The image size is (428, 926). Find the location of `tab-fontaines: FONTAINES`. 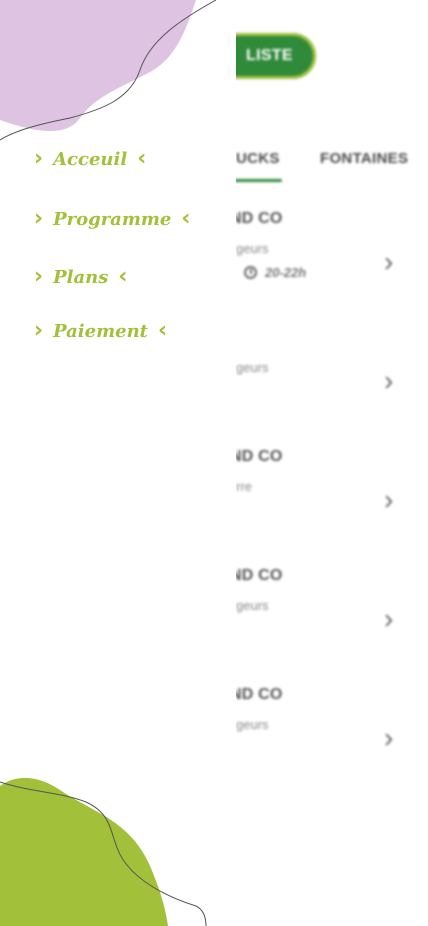

tab-fontaines: FONTAINES is located at coordinates (364, 158).